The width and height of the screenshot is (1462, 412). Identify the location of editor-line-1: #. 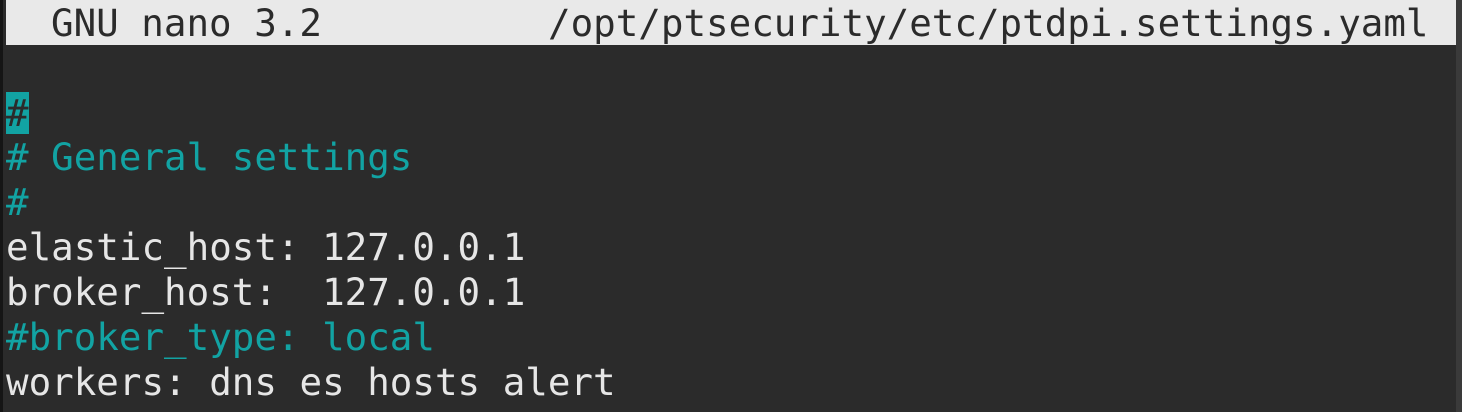
(726, 112).